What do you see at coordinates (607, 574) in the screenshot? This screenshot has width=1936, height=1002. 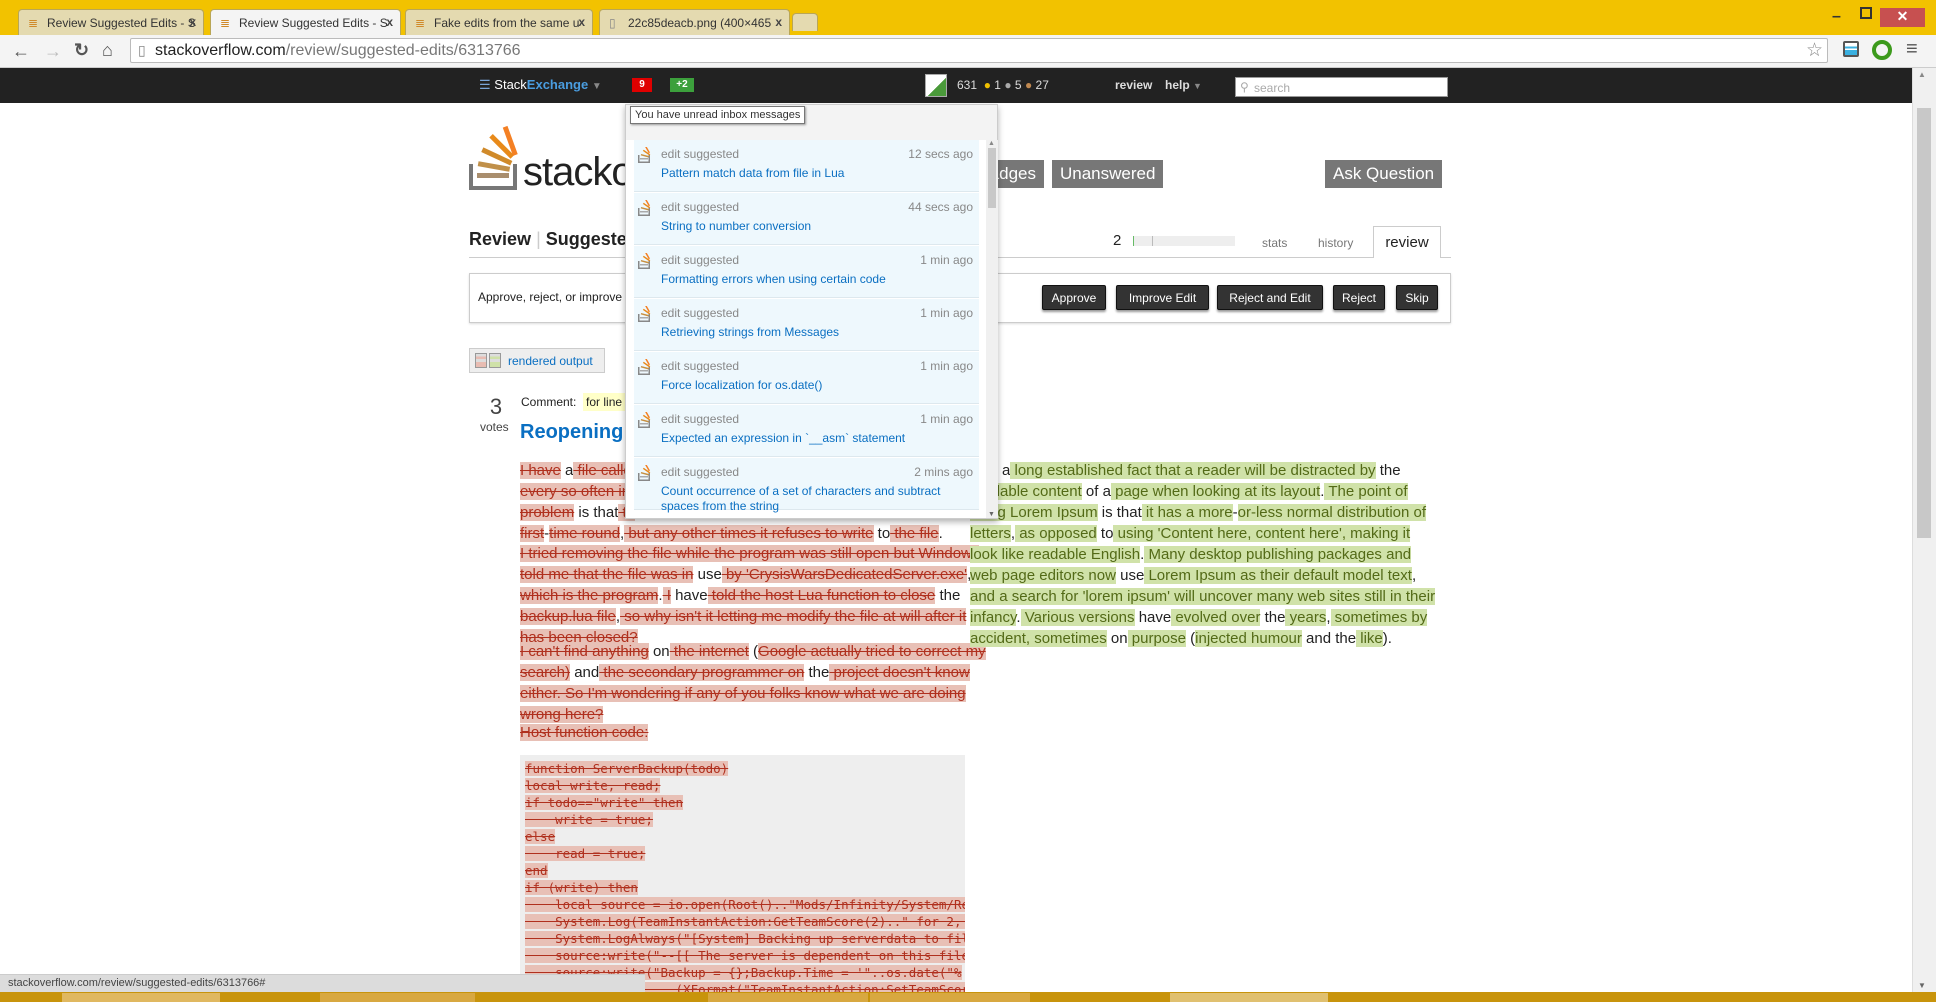 I see `deleted-text: told me that the file was in` at bounding box center [607, 574].